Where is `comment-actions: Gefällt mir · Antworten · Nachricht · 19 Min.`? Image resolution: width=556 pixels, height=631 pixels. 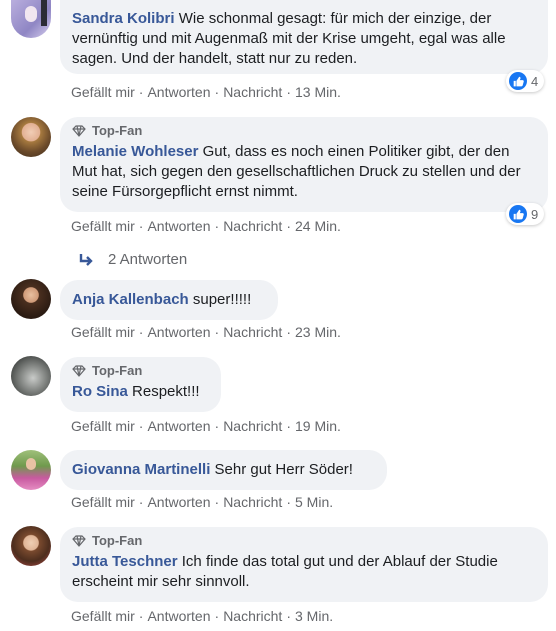
comment-actions: Gefällt mir · Antworten · Nachricht · 19 Min. is located at coordinates (206, 426).